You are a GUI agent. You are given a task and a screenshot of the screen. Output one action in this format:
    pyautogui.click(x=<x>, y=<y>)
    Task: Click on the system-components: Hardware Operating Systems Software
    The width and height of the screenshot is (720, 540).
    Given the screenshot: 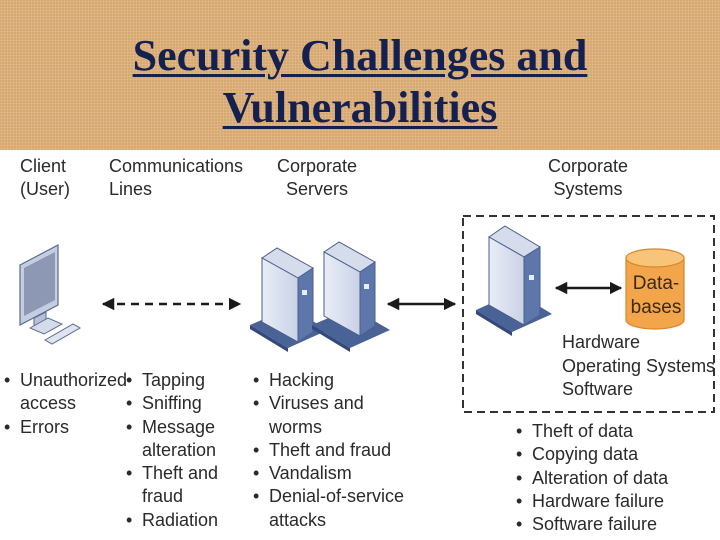 What is the action you would take?
    pyautogui.click(x=638, y=366)
    